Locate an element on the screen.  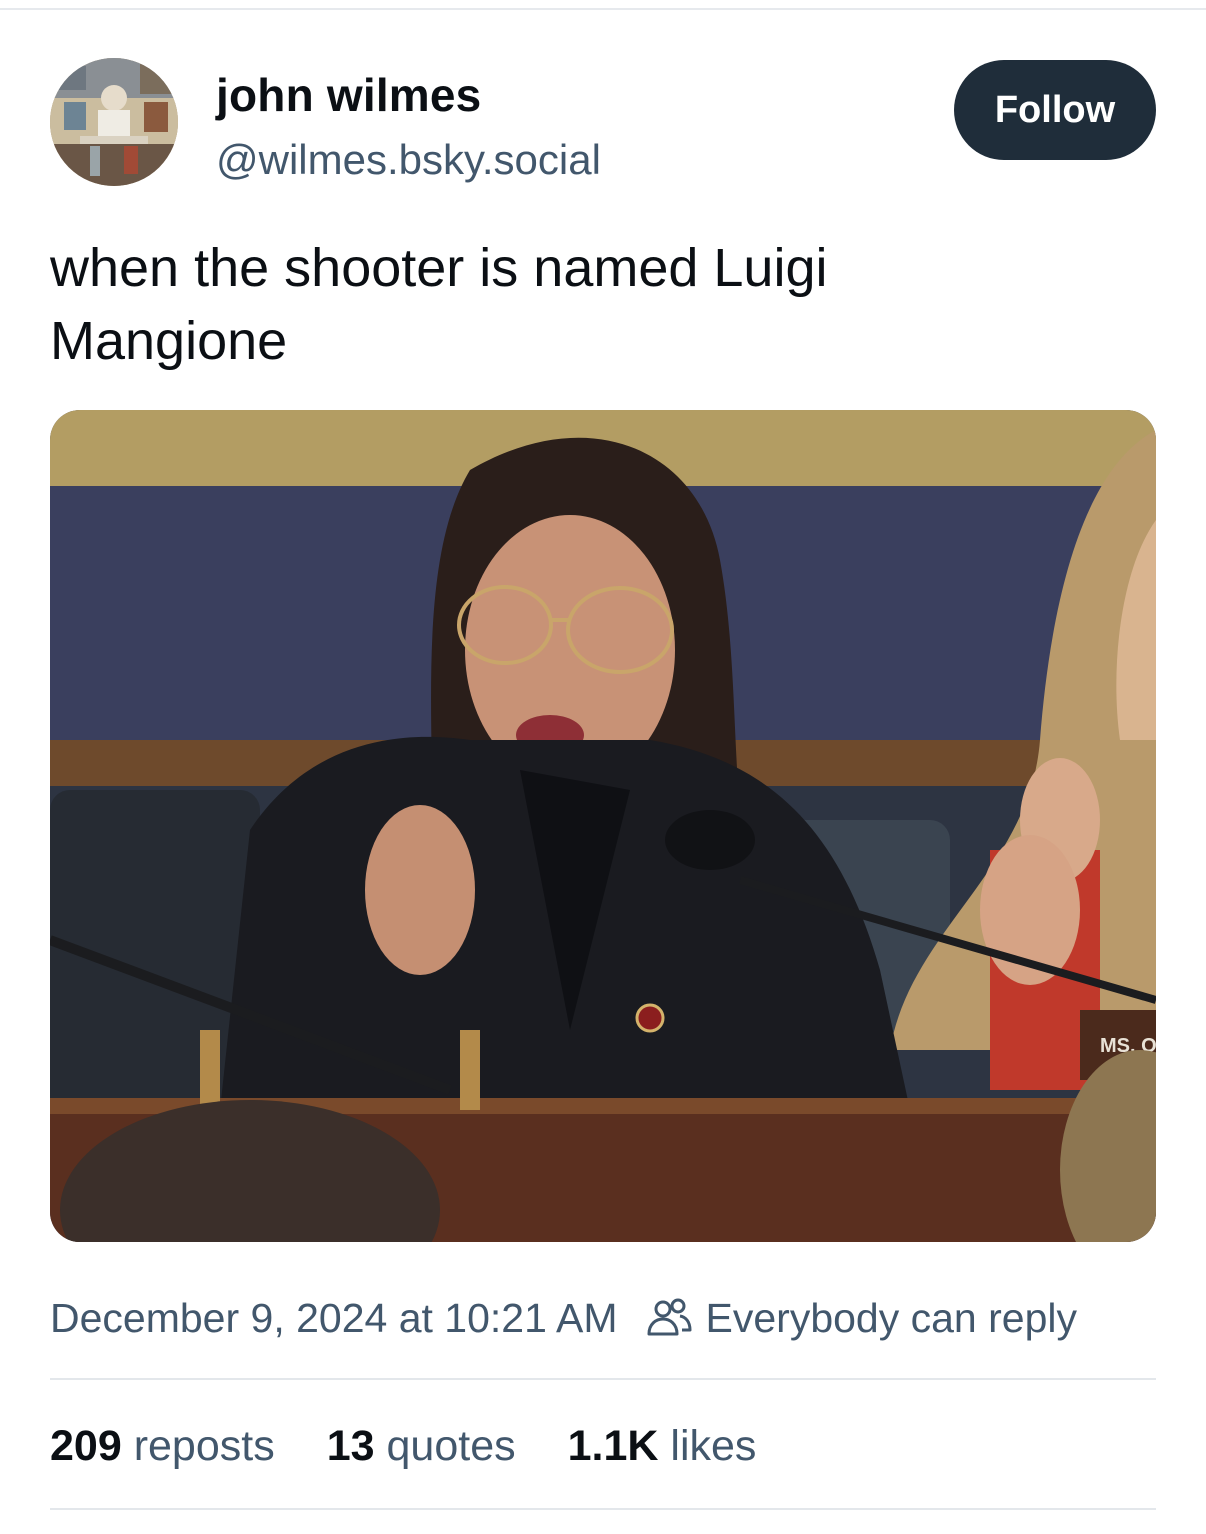
likes-count: 1.1K is located at coordinates (619, 1445).